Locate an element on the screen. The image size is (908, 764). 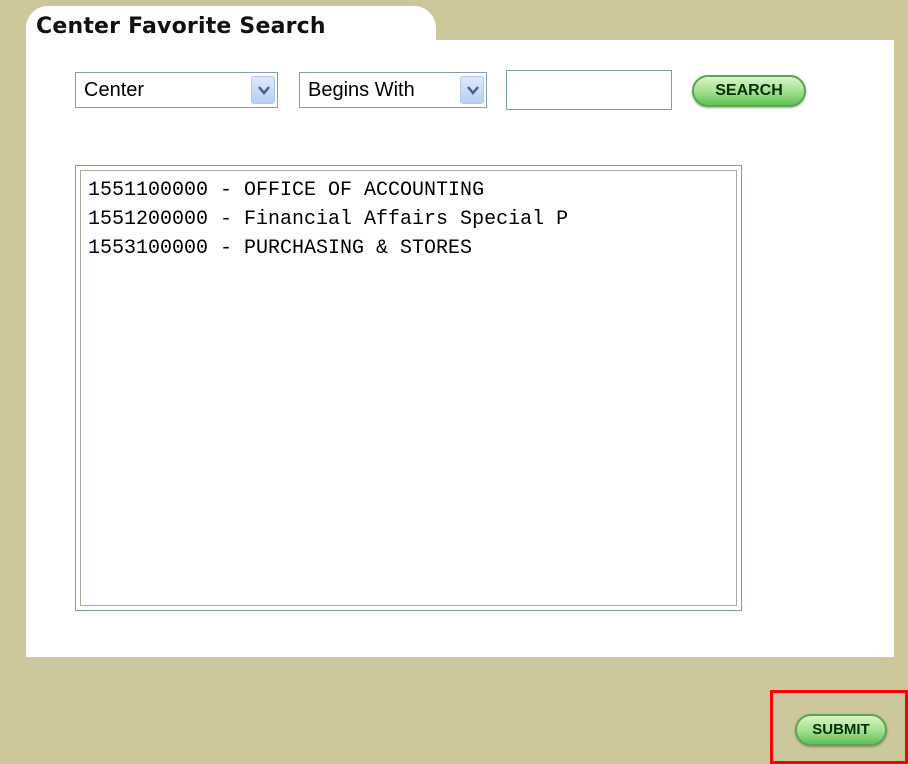
field-select: Center is located at coordinates (176, 90).